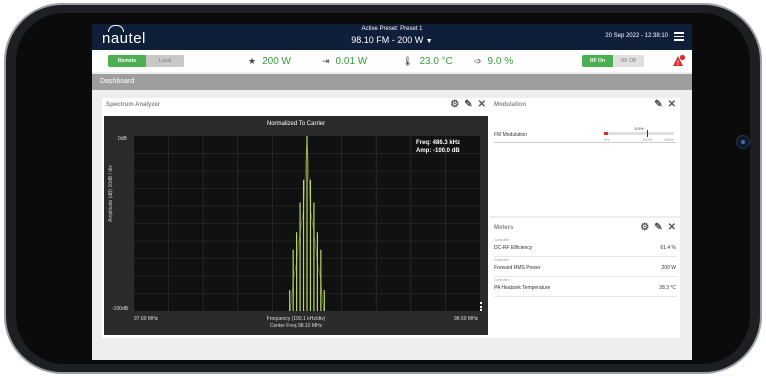  Describe the element at coordinates (436, 61) in the screenshot. I see `temperature-value: 23.0 °C` at that location.